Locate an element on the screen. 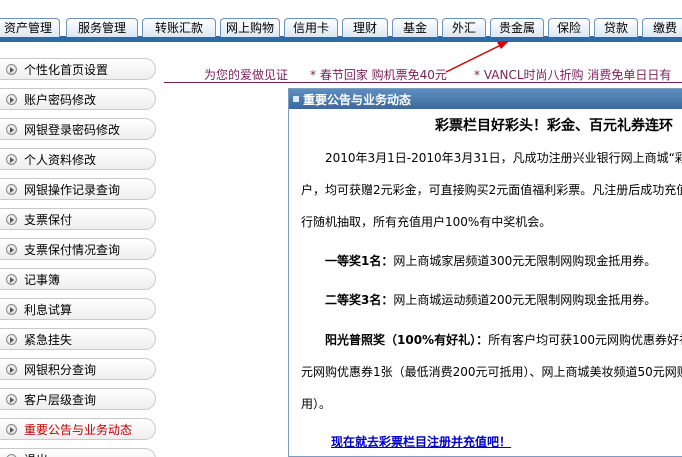 This screenshot has width=682, height=457. sidebar-item-label: 网银操作记录查询 is located at coordinates (72, 190).